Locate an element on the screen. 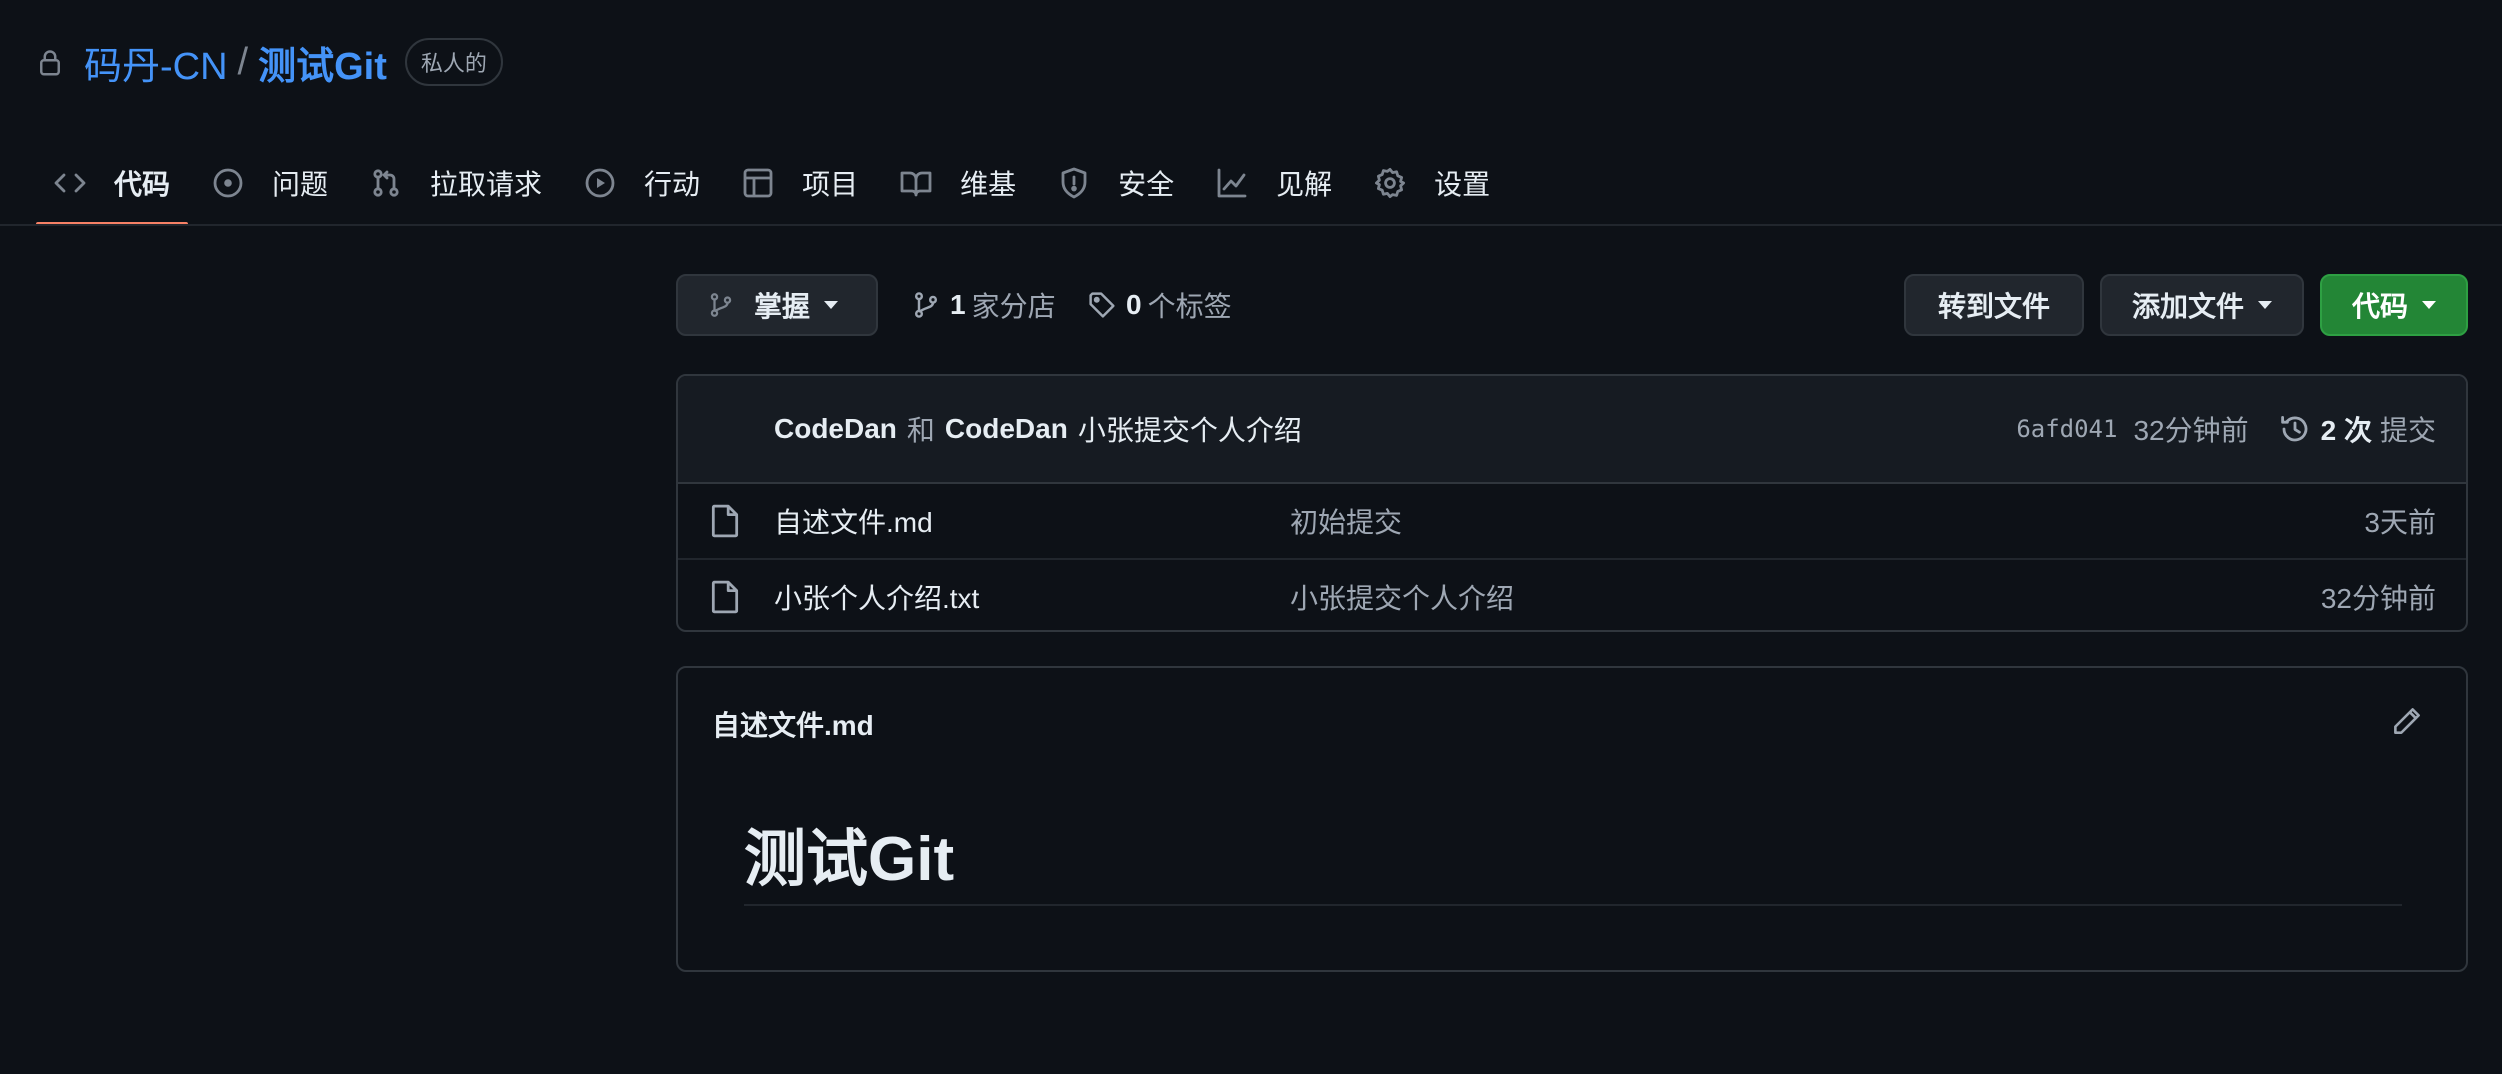  history-icon is located at coordinates (2295, 429).